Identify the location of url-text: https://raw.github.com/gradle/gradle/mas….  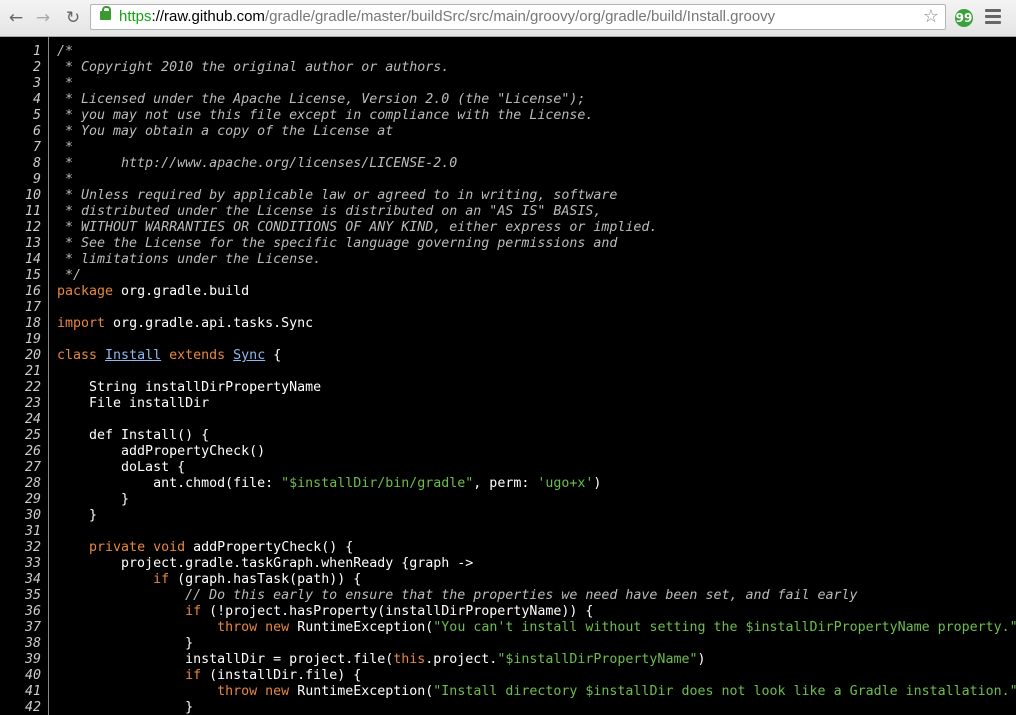
(447, 17).